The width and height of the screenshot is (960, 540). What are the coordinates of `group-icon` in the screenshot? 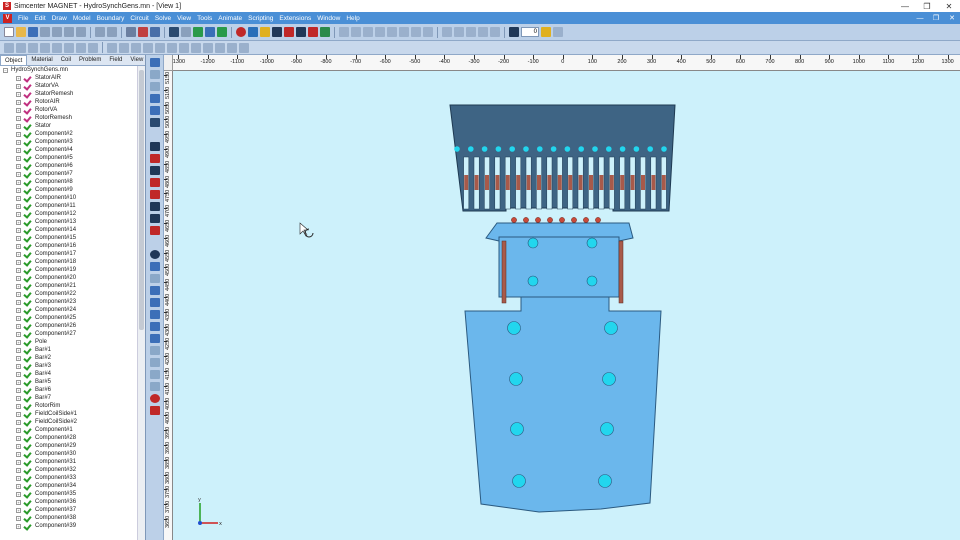 It's located at (81, 47).